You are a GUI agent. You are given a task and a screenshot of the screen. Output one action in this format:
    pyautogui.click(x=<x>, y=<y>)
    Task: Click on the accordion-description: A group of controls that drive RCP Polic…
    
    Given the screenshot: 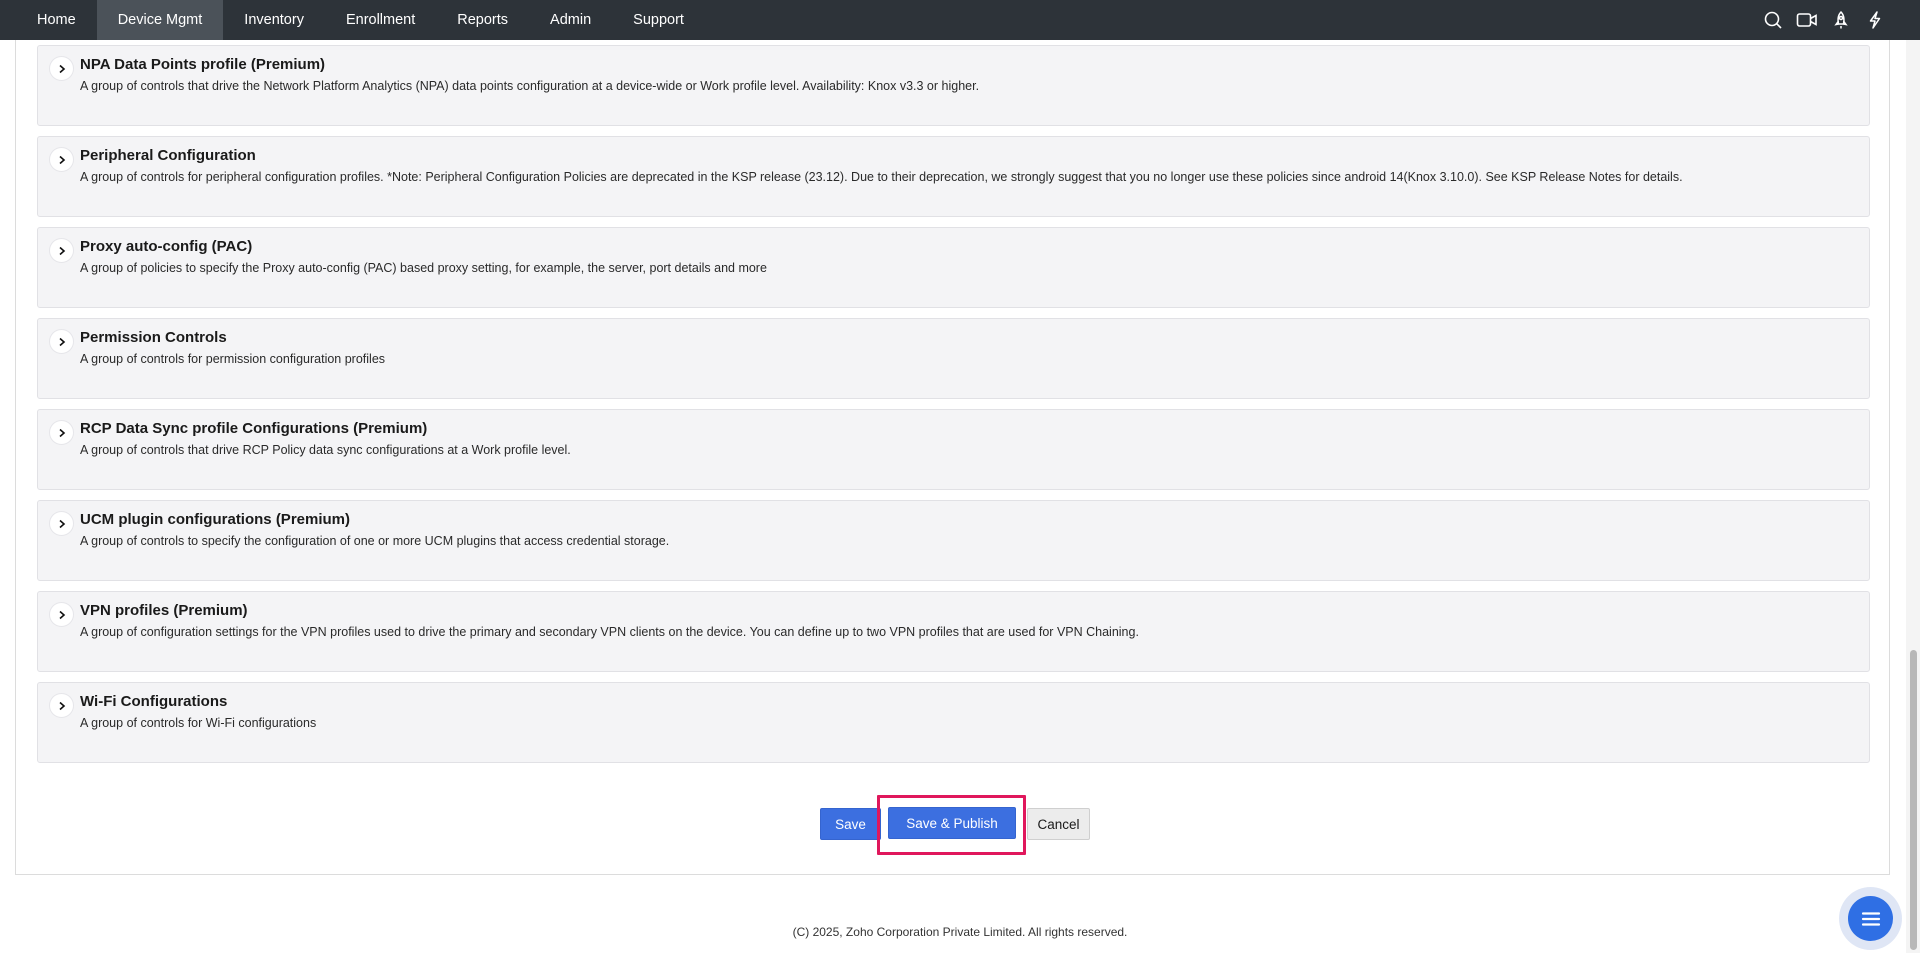 What is the action you would take?
    pyautogui.click(x=325, y=450)
    